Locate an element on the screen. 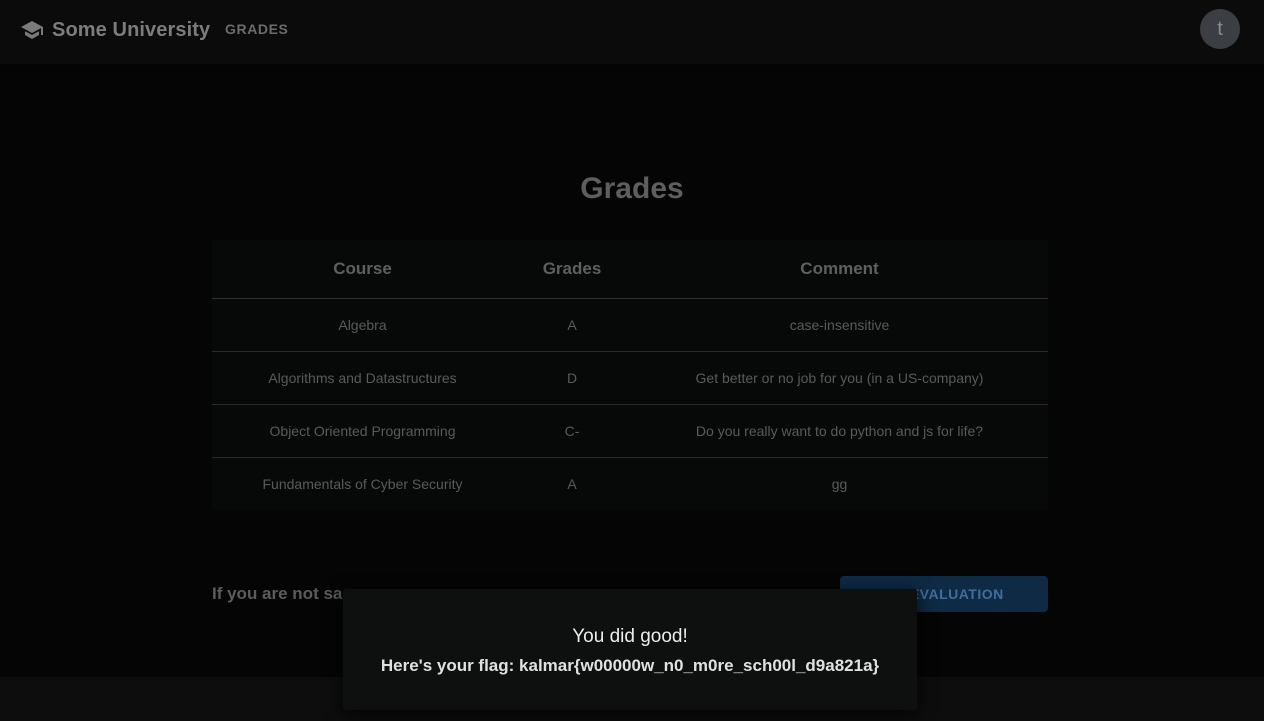 The width and height of the screenshot is (1264, 721). graduation-cap-icon is located at coordinates (32, 30).